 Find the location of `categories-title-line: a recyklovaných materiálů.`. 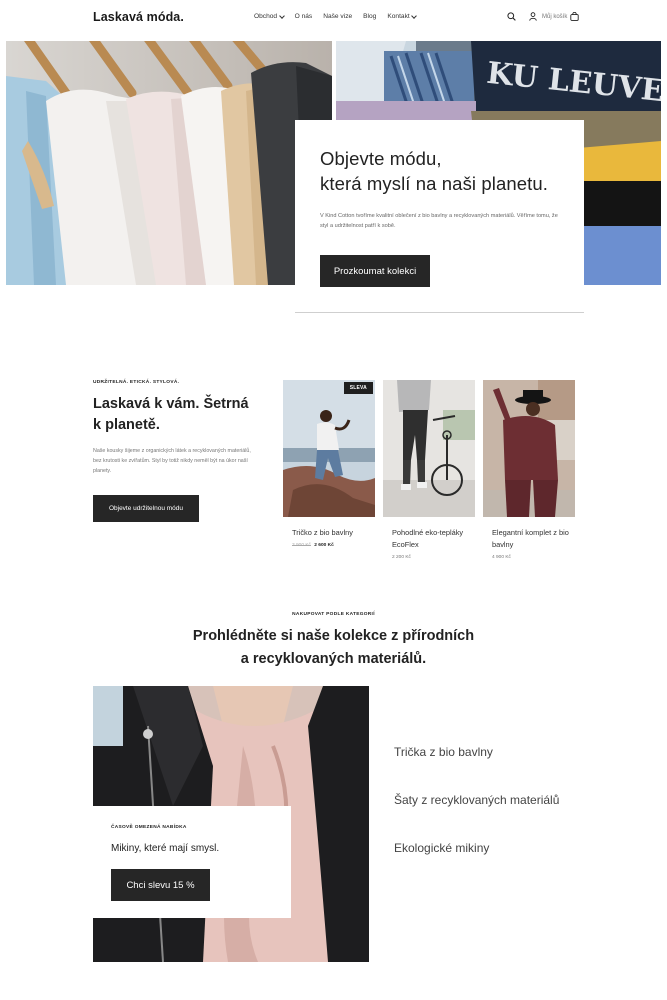

categories-title-line: a recyklovaných materiálů. is located at coordinates (333, 659).